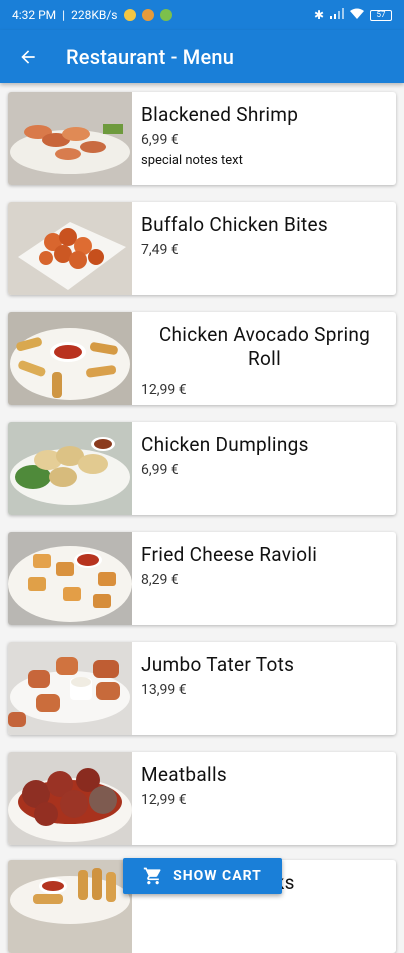 The height and width of the screenshot is (953, 404). Describe the element at coordinates (318, 15) in the screenshot. I see `bluetooth-icon: ✱` at that location.